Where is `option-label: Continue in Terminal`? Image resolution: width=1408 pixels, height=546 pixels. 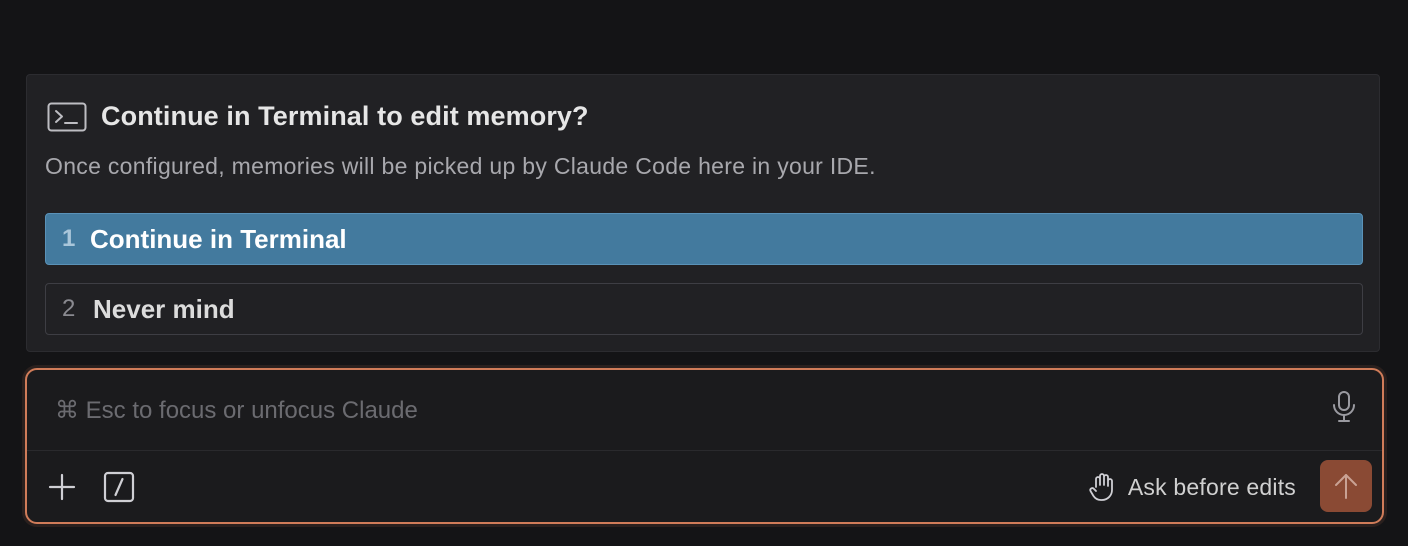 option-label: Continue in Terminal is located at coordinates (218, 238).